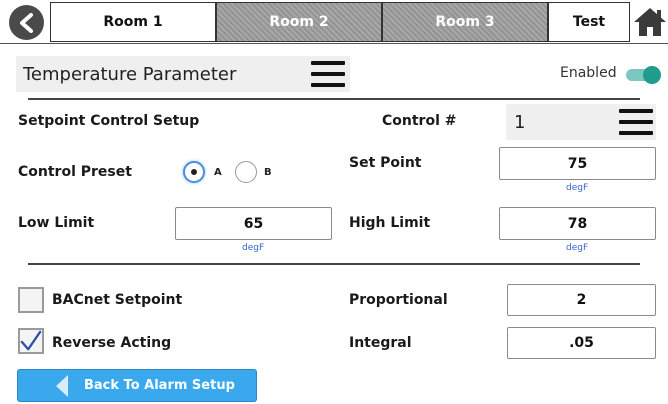 This screenshot has height=404, width=668. Describe the element at coordinates (390, 223) in the screenshot. I see `high-limit-label: High Limit` at that location.